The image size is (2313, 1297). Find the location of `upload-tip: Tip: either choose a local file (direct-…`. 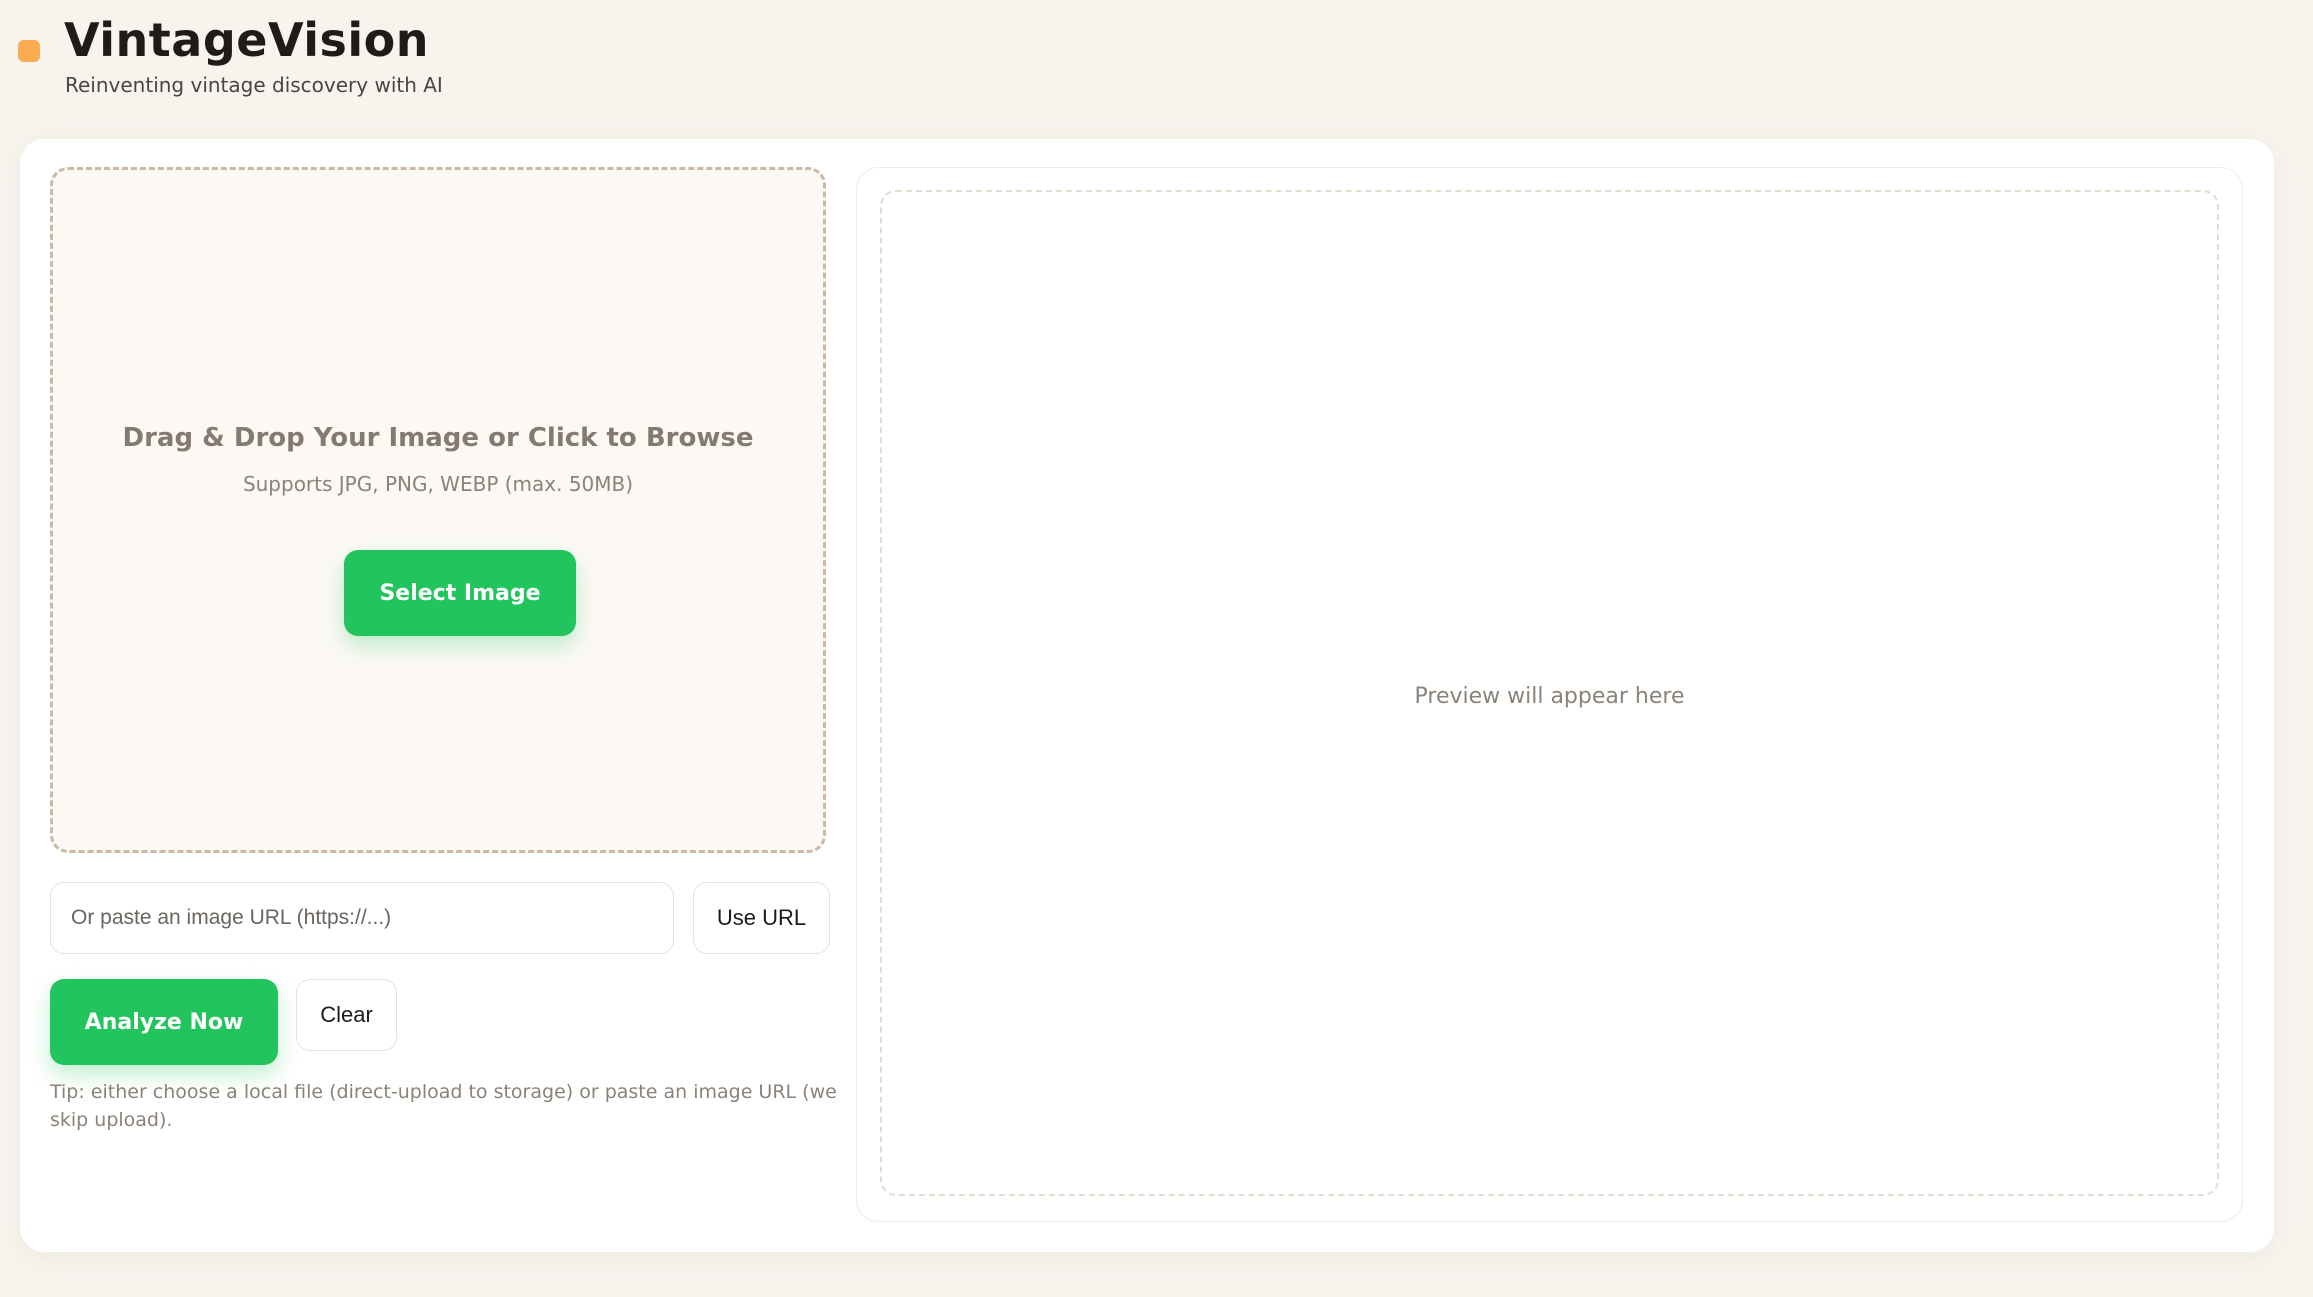

upload-tip: Tip: either choose a local file (direct-… is located at coordinates (443, 1106).